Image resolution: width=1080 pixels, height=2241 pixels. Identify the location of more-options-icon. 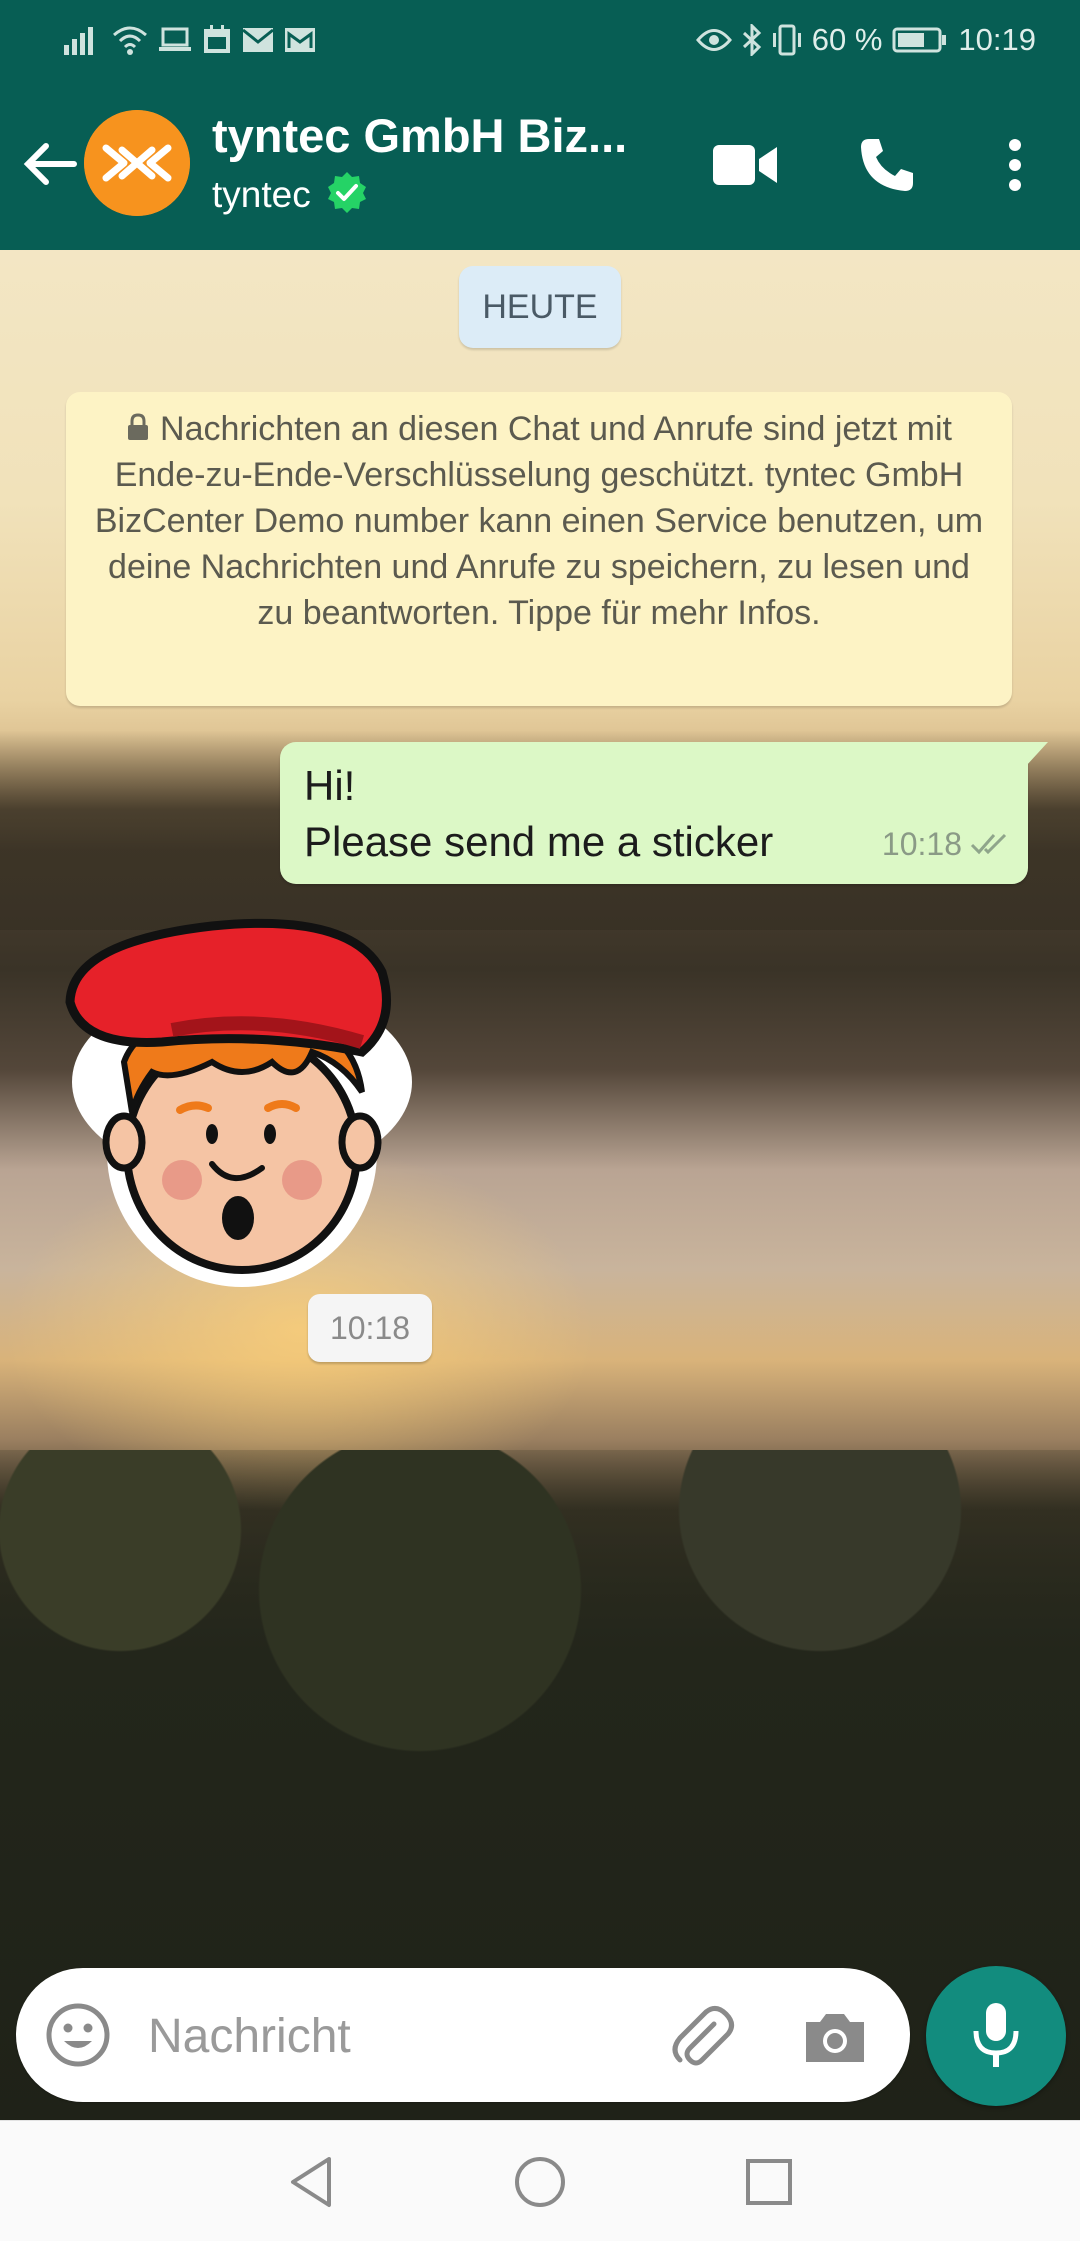
(1015, 165).